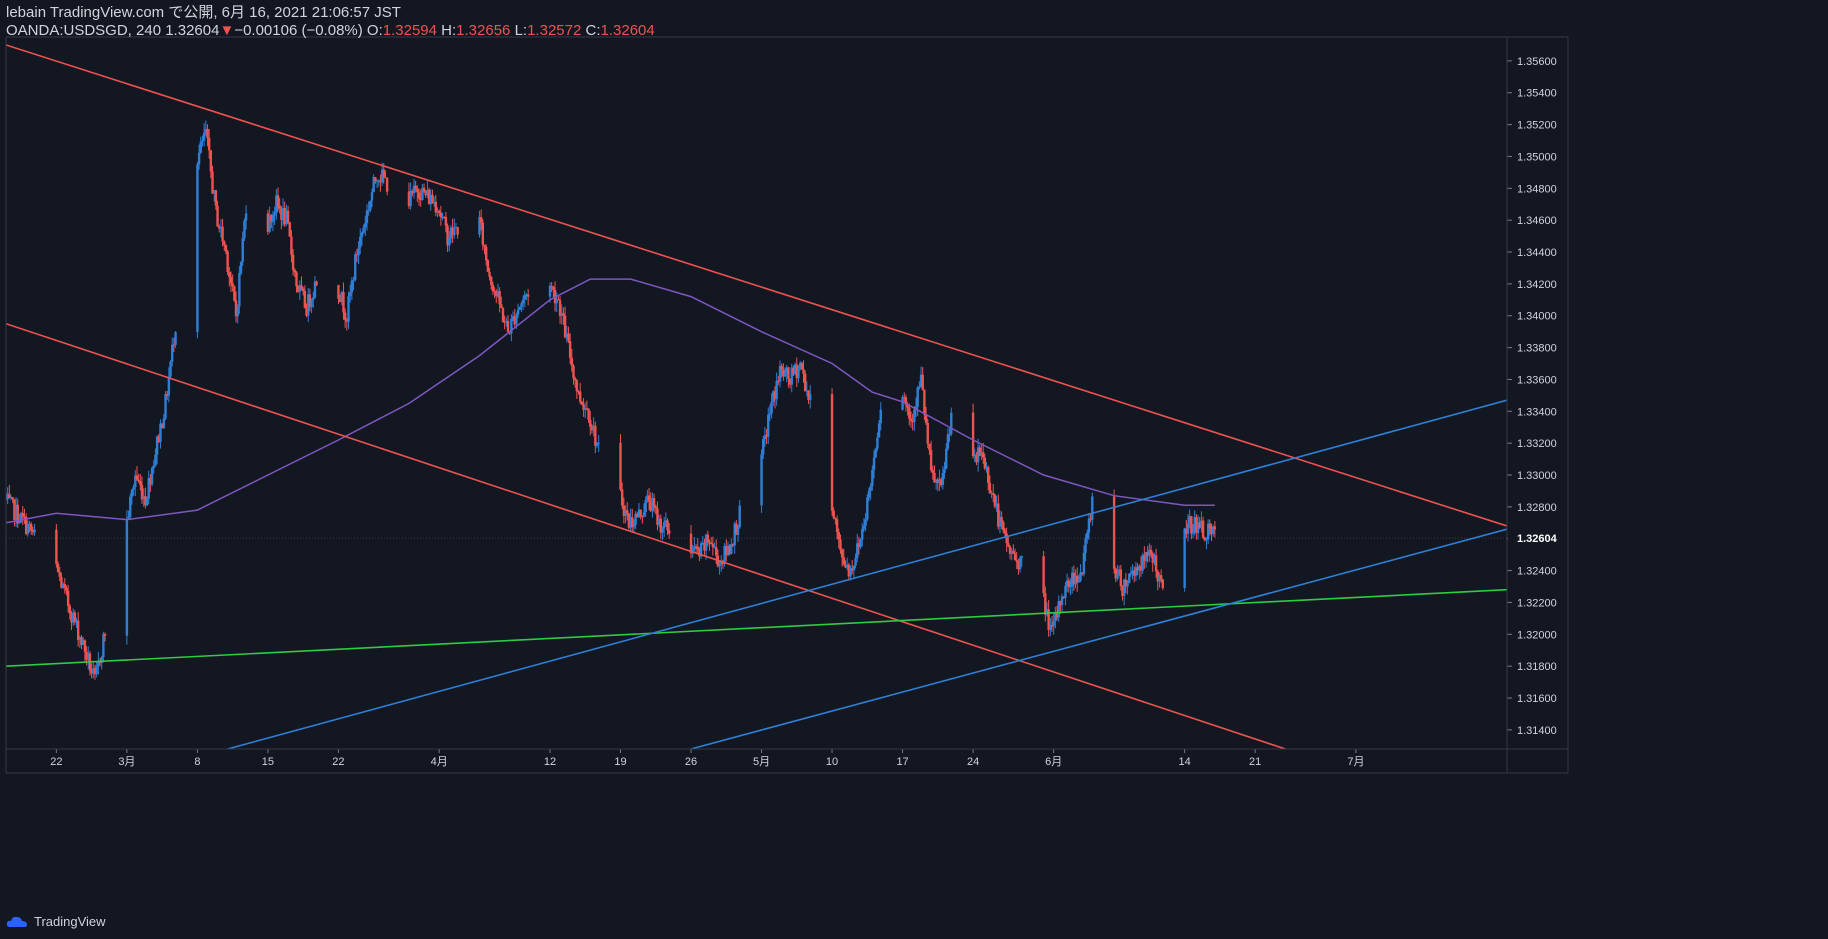 The width and height of the screenshot is (1828, 939). I want to click on close-value: 1.32604, so click(627, 30).